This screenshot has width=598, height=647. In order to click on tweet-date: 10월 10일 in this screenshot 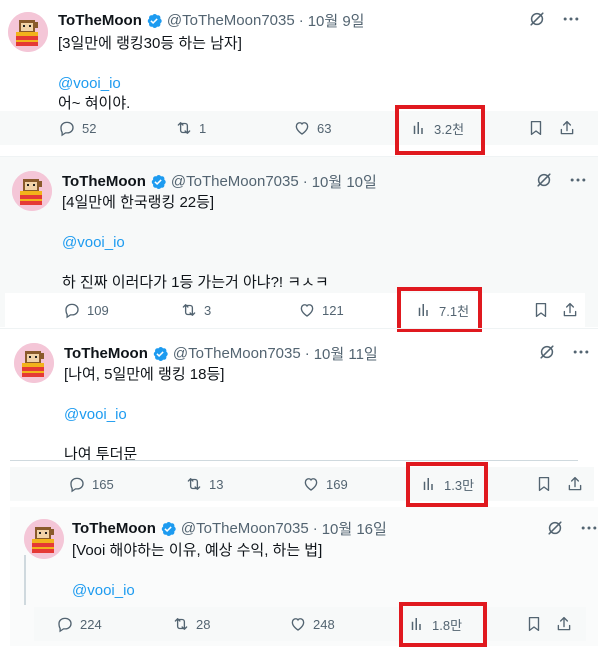, I will do `click(344, 181)`.